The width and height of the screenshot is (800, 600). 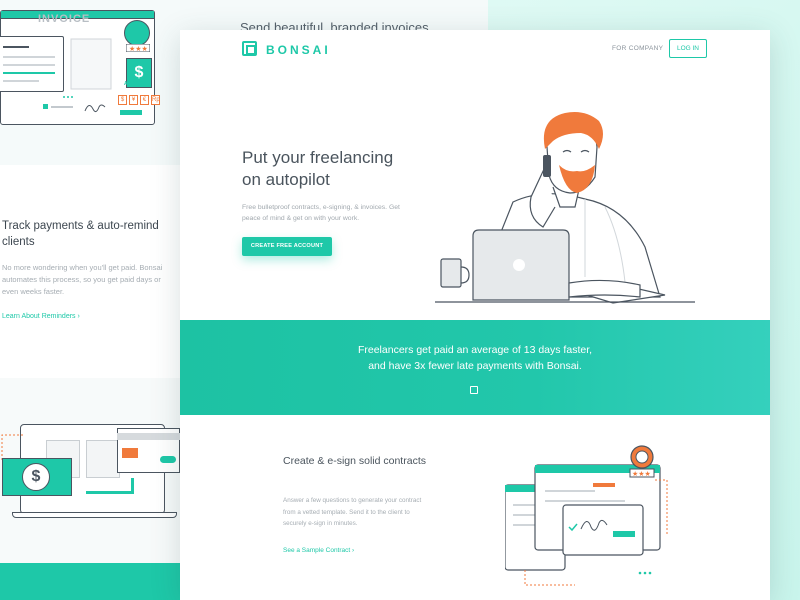 I want to click on for-company-link: FOR COMPANY, so click(x=637, y=48).